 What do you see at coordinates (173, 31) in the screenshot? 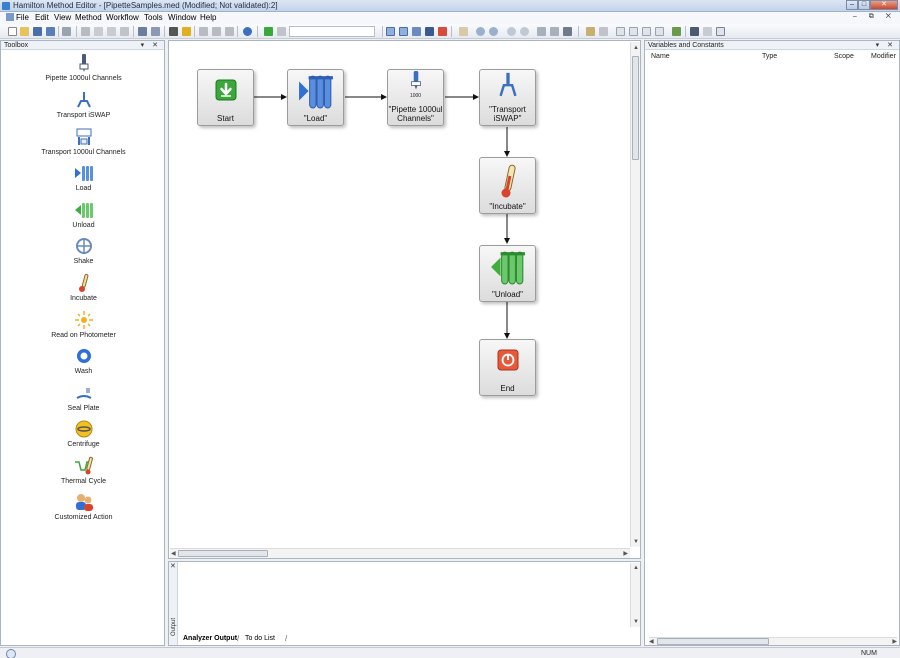
I see `deck-icon` at bounding box center [173, 31].